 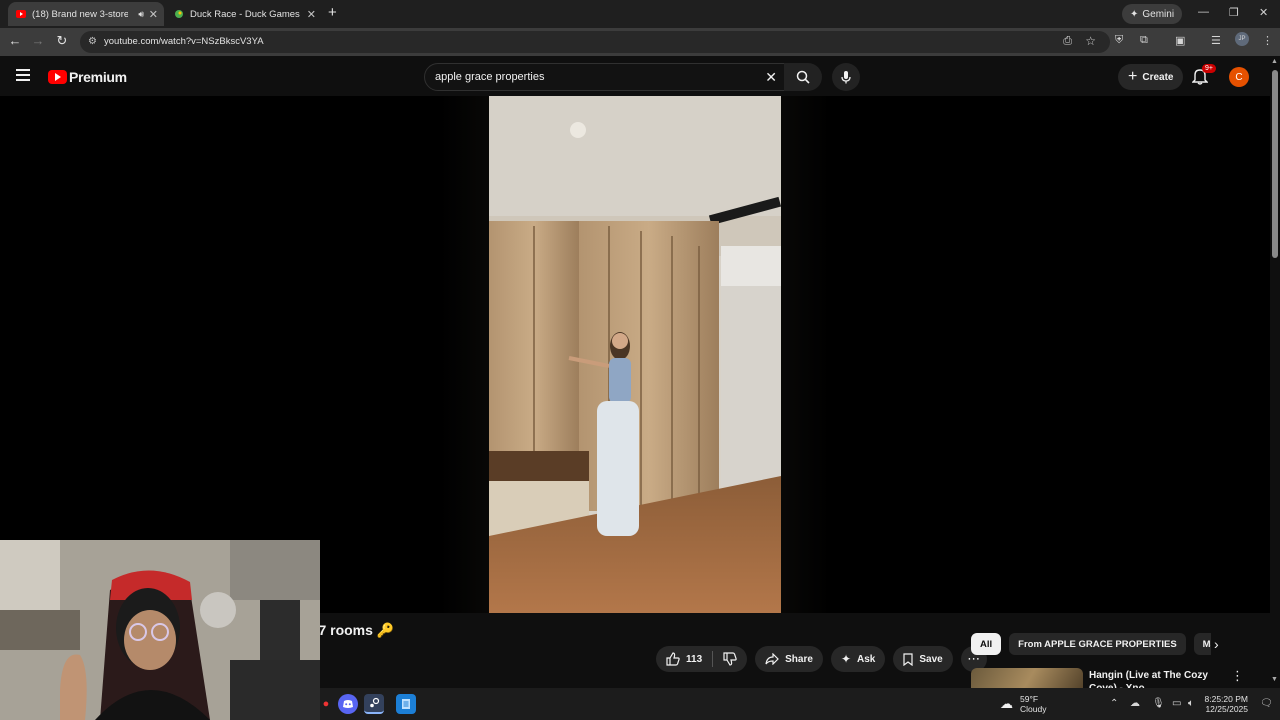 What do you see at coordinates (80, 14) in the screenshot?
I see `tab-label: (18) Brand new 3-storey` at bounding box center [80, 14].